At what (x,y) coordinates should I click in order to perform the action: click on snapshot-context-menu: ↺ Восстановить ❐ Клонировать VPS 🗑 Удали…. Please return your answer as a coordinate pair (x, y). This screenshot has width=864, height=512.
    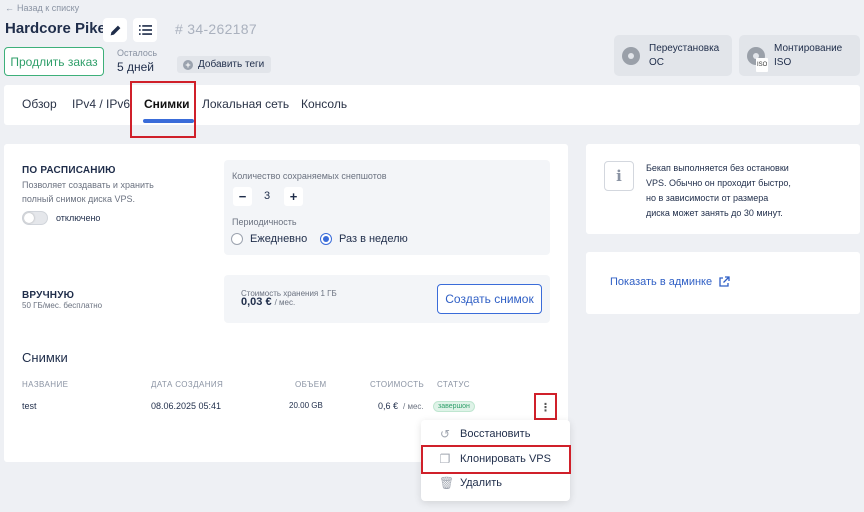
    Looking at the image, I should click on (495, 460).